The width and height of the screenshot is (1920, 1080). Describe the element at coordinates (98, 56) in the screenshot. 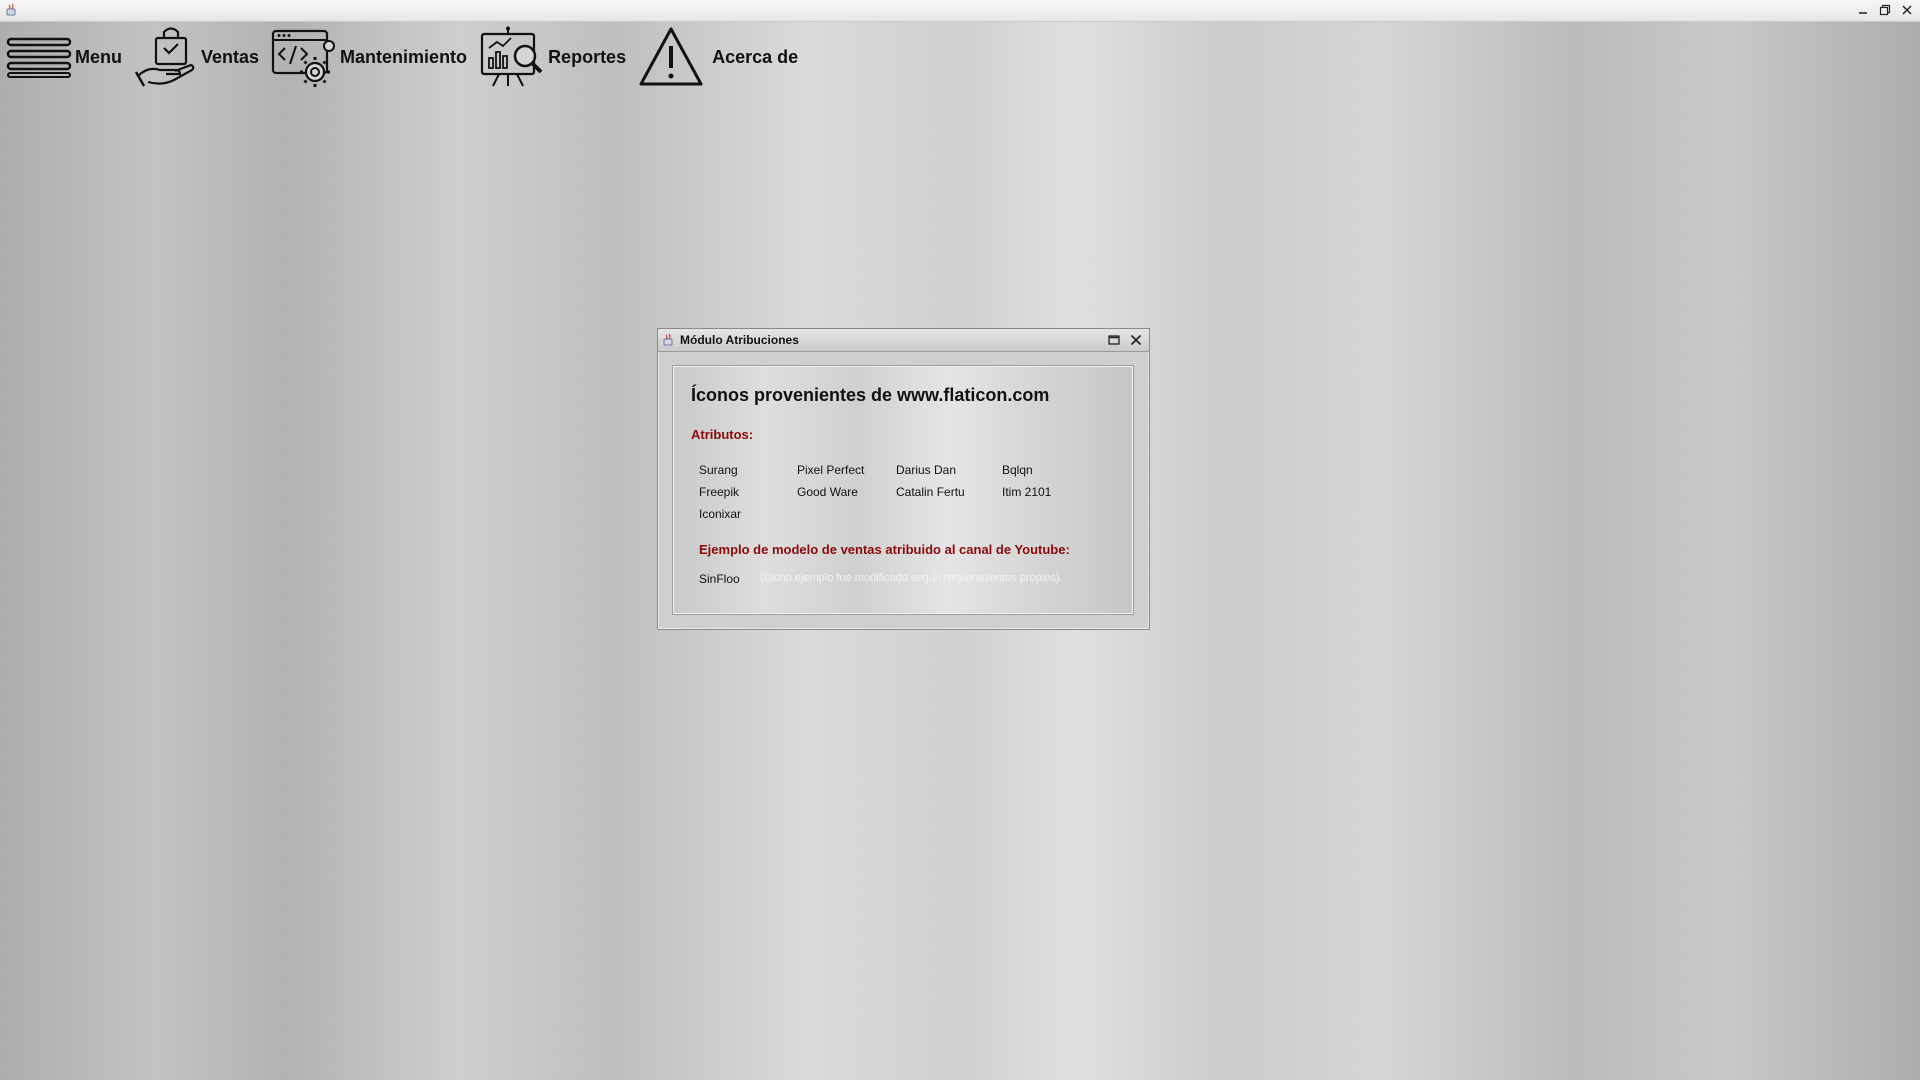

I see `menu-item-label: Menu` at that location.